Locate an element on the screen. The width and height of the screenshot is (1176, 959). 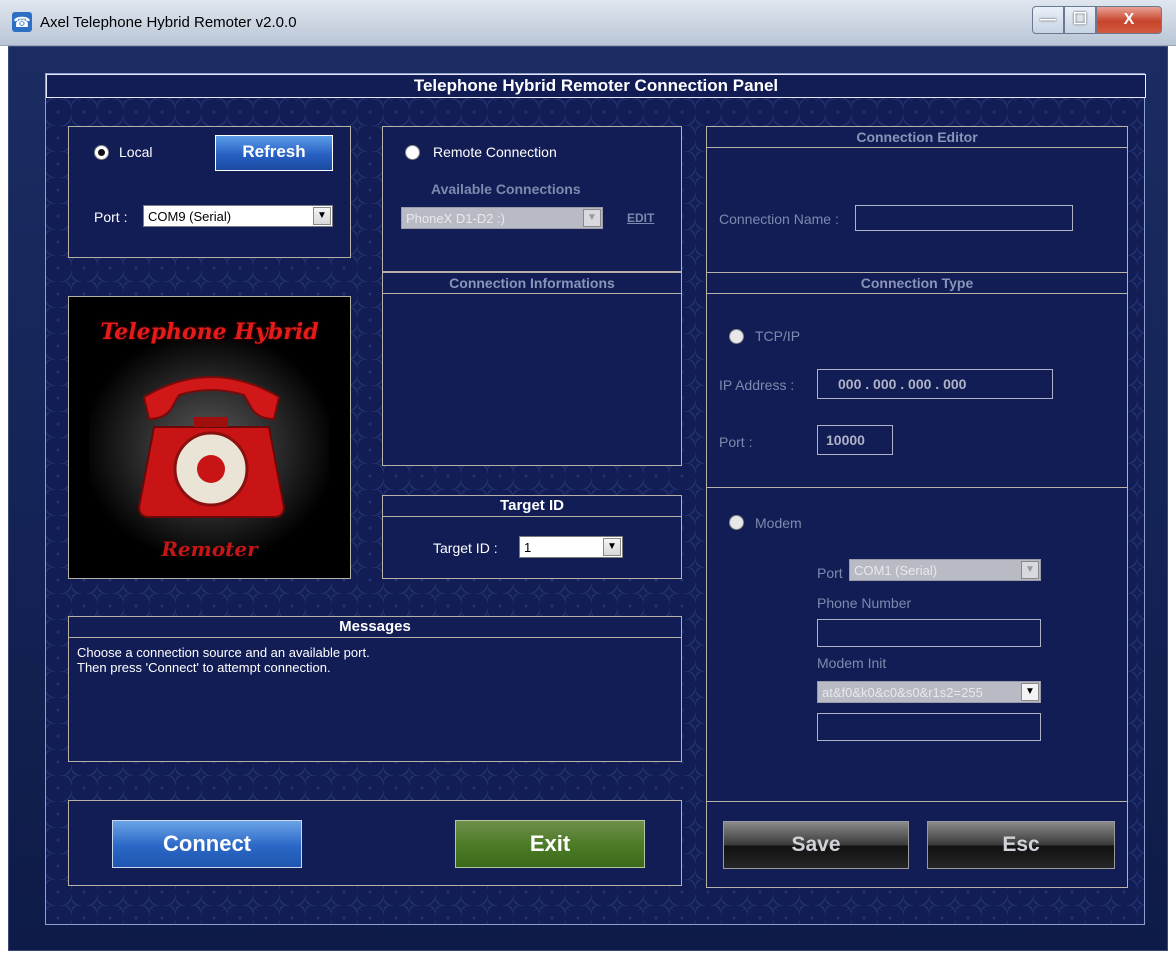
modem-label: Modem is located at coordinates (778, 523).